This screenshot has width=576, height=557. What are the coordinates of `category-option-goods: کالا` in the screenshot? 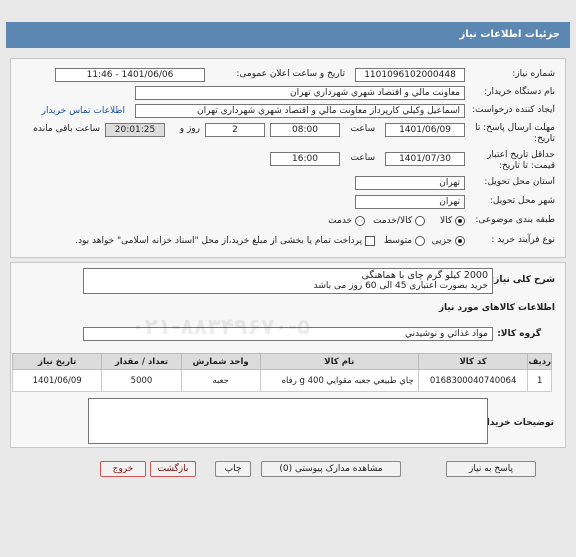 It's located at (452, 221).